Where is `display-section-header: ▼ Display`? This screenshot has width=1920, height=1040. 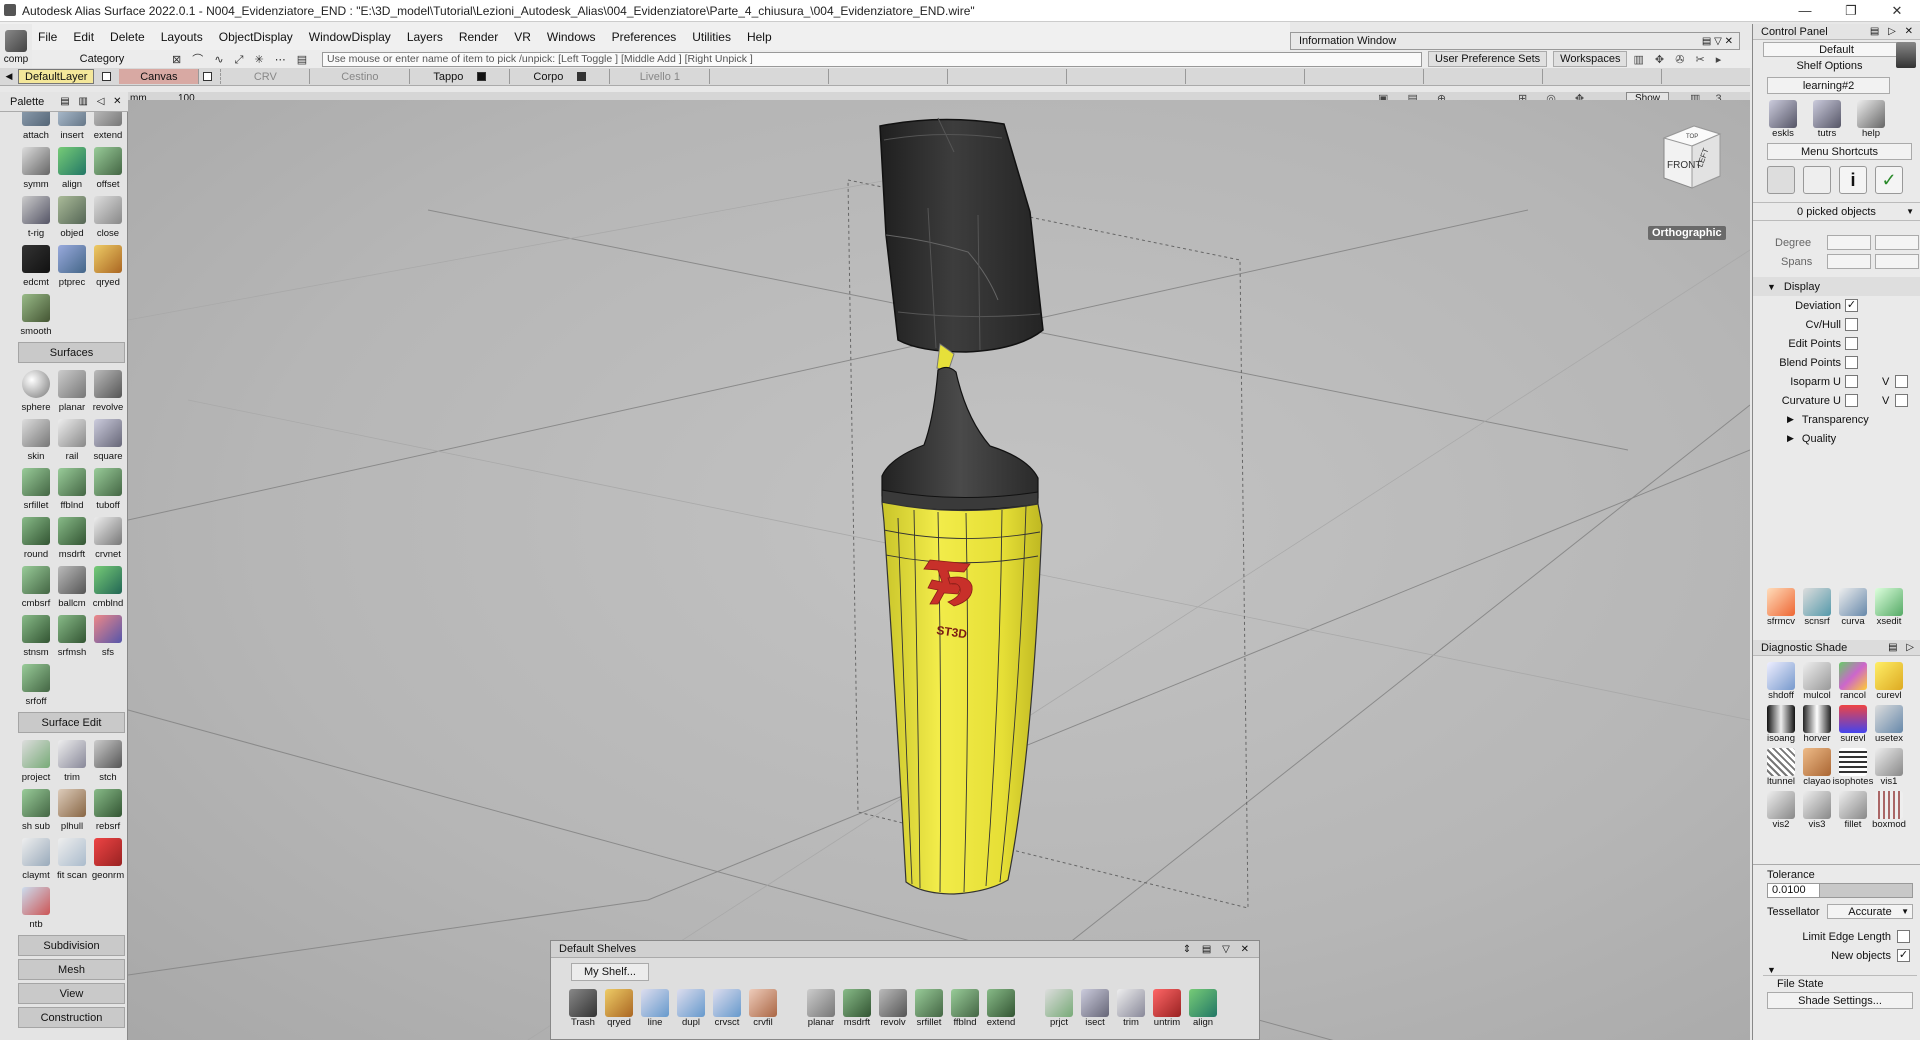
display-section-header: ▼ Display is located at coordinates (1836, 286).